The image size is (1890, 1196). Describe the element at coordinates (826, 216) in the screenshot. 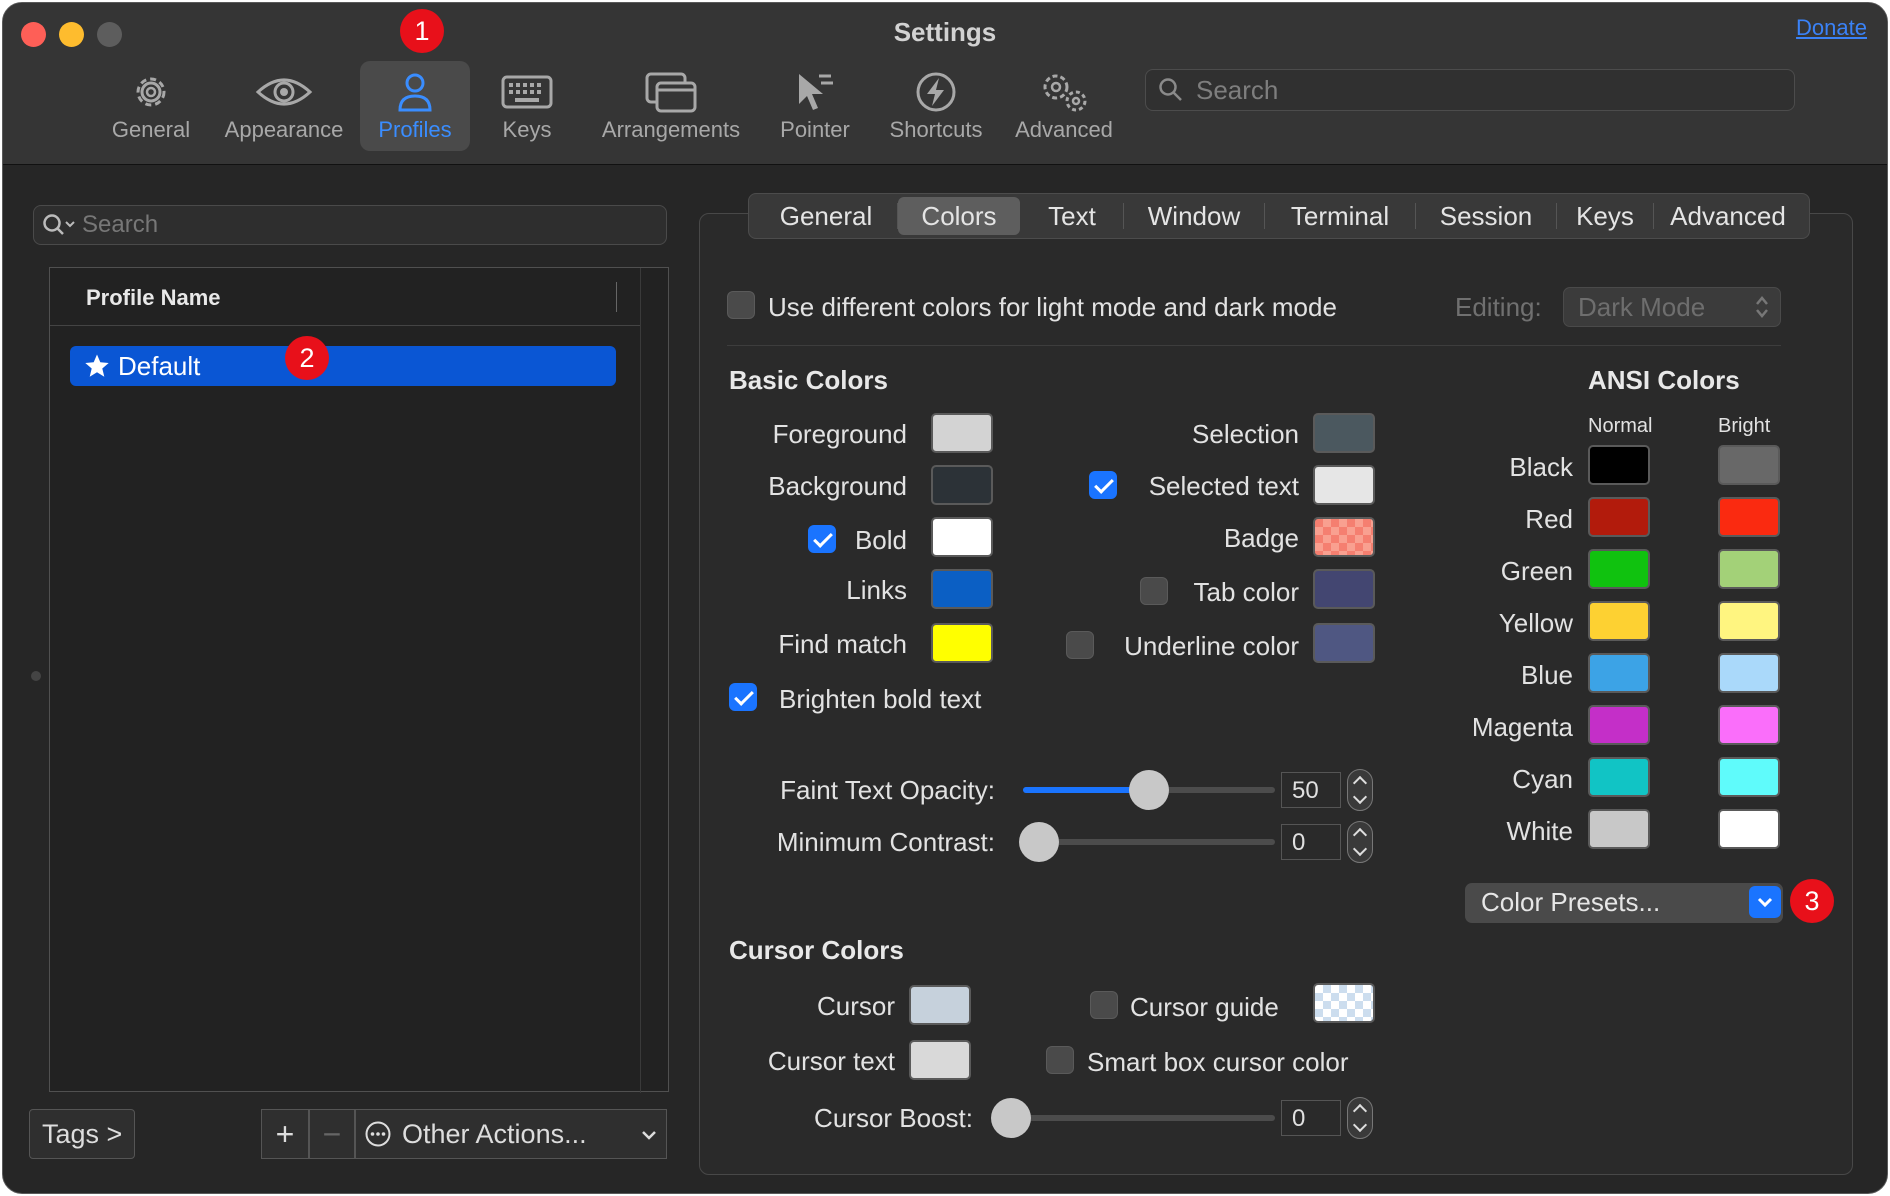

I see `tab-general: General` at that location.